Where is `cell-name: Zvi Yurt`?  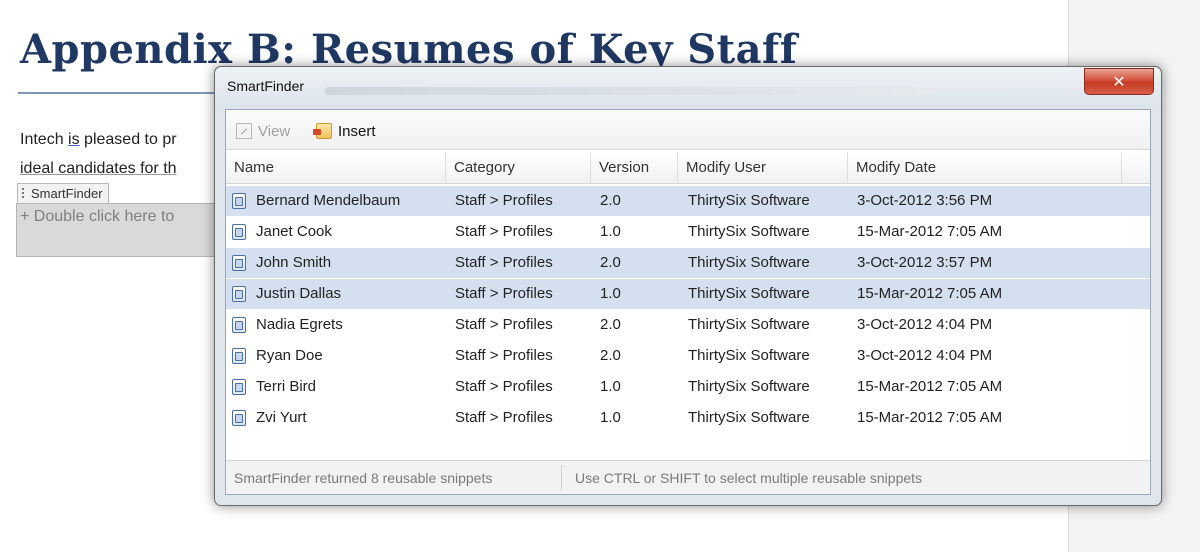
cell-name: Zvi Yurt is located at coordinates (281, 417).